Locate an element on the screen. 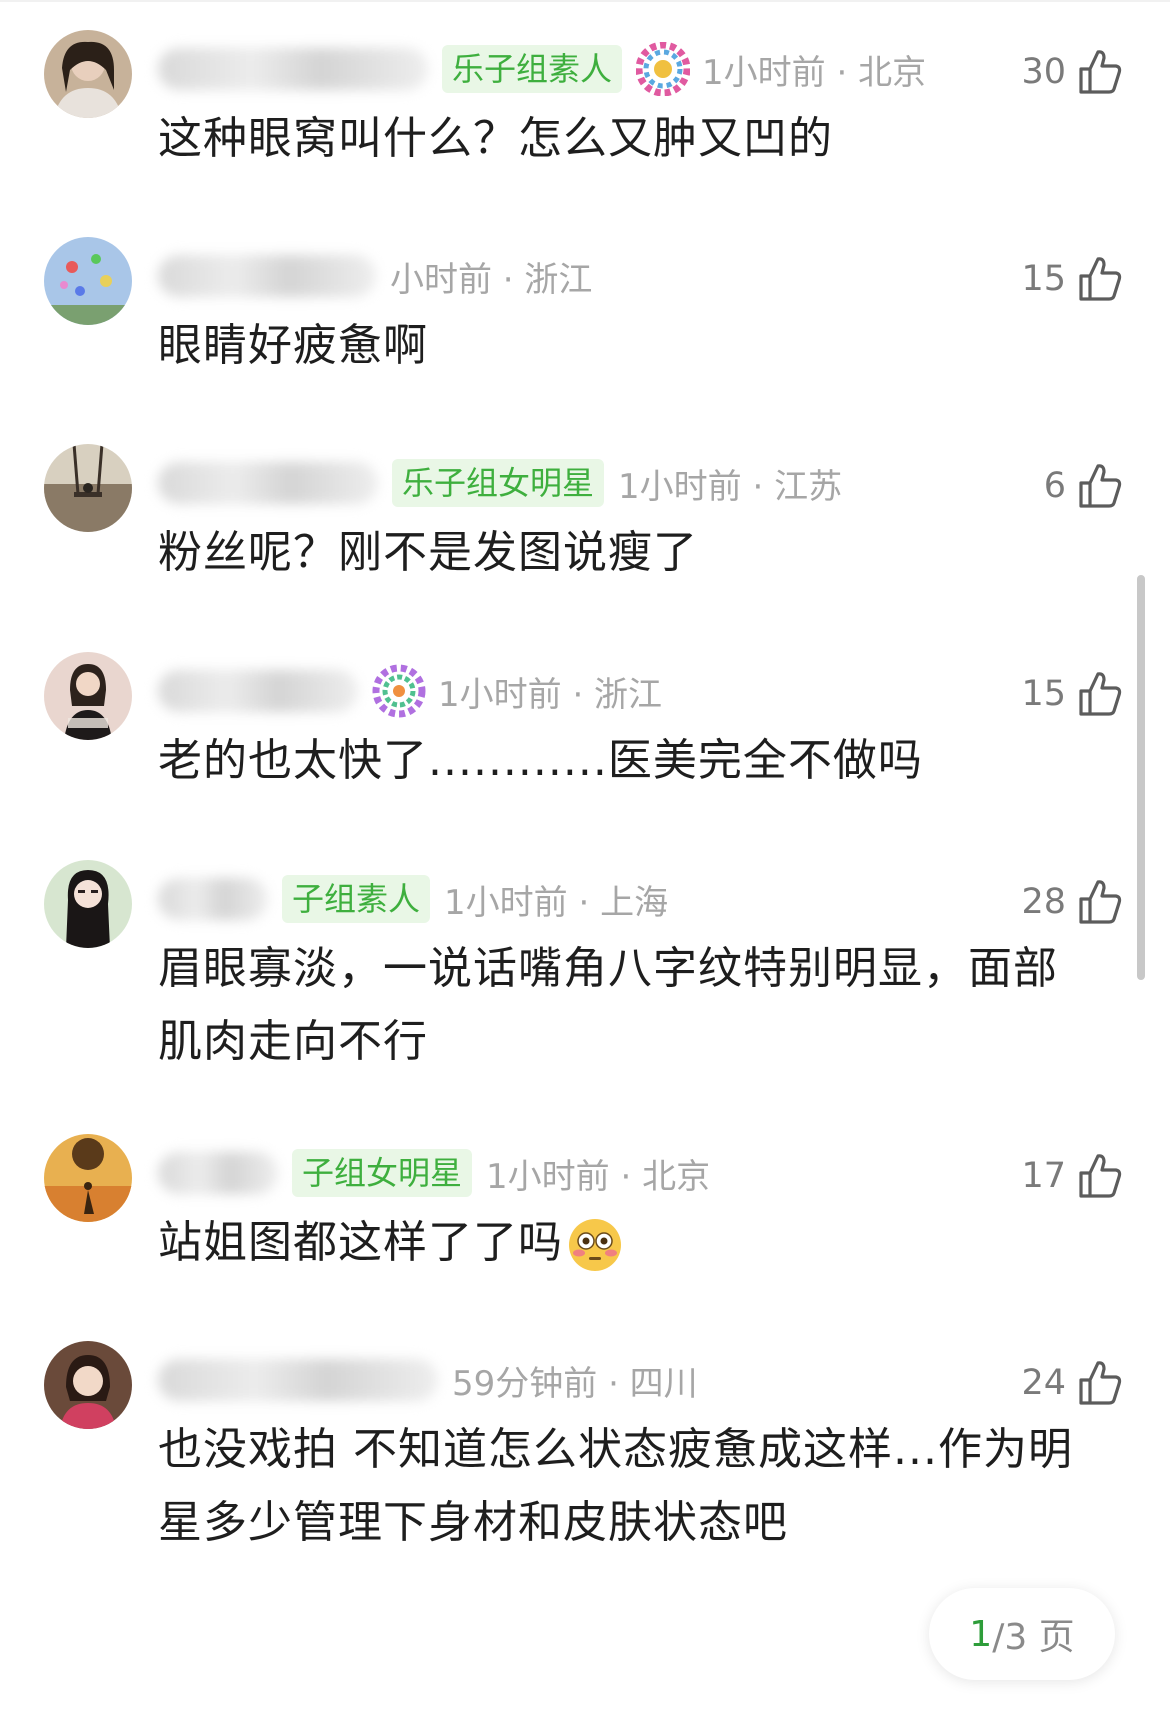  comment-text: 粉丝呢？刚不是发图说瘦了 is located at coordinates (428, 552).